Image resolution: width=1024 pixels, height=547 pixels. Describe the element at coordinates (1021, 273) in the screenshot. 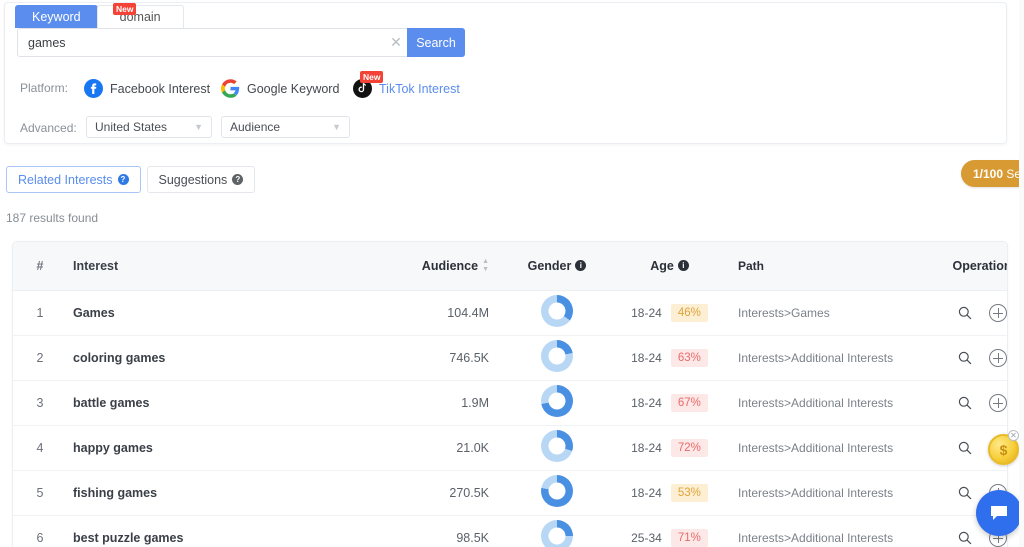

I see `scrollbar` at that location.